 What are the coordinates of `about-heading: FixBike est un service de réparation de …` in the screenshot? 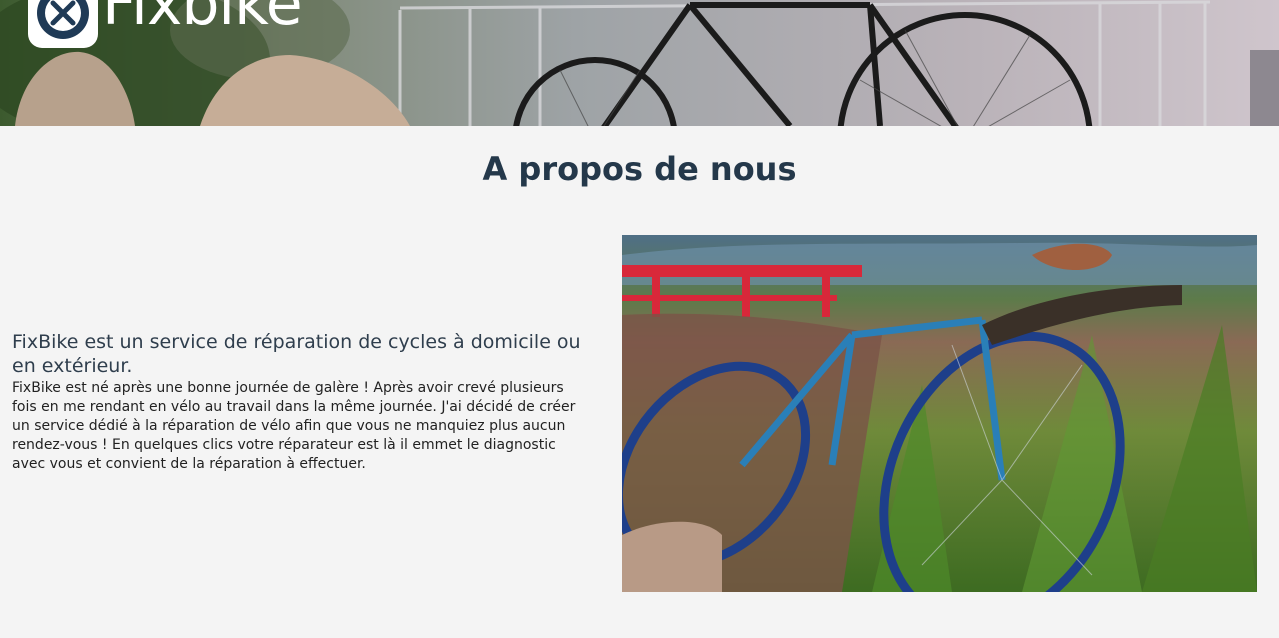 It's located at (296, 354).